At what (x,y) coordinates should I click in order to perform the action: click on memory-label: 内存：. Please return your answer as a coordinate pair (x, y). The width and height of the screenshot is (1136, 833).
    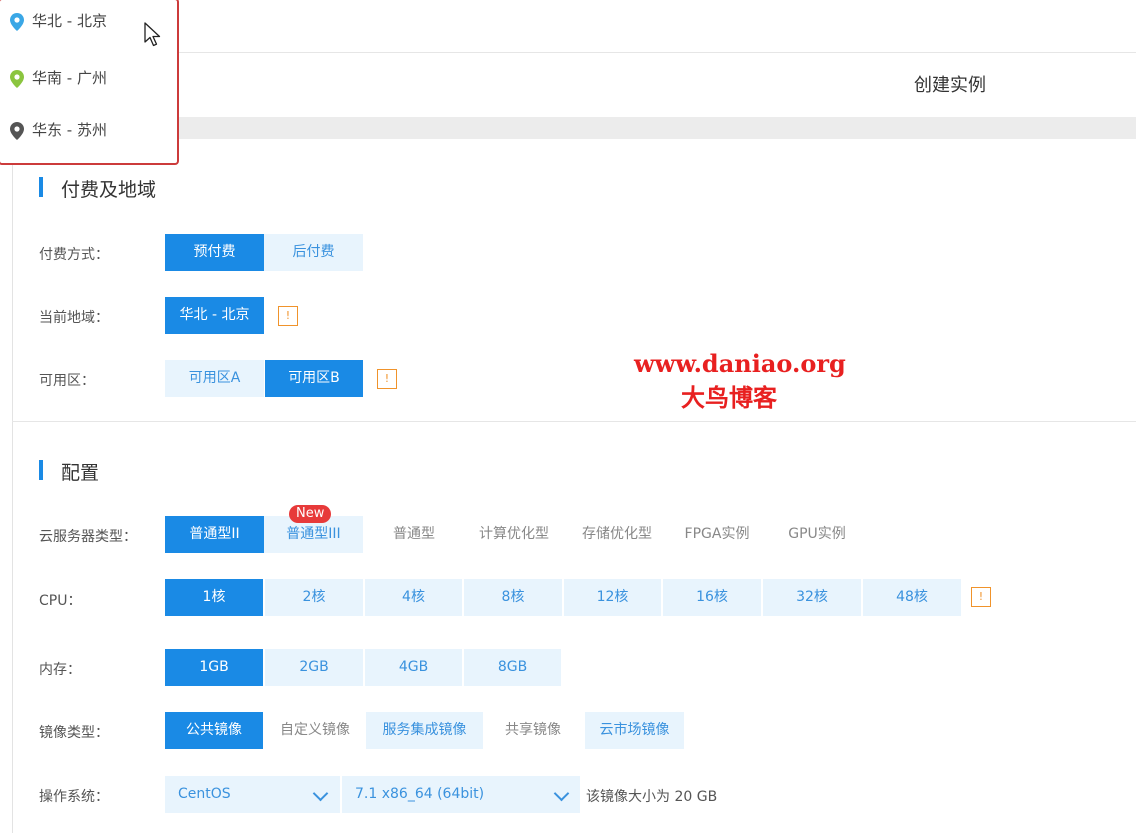
    Looking at the image, I should click on (60, 670).